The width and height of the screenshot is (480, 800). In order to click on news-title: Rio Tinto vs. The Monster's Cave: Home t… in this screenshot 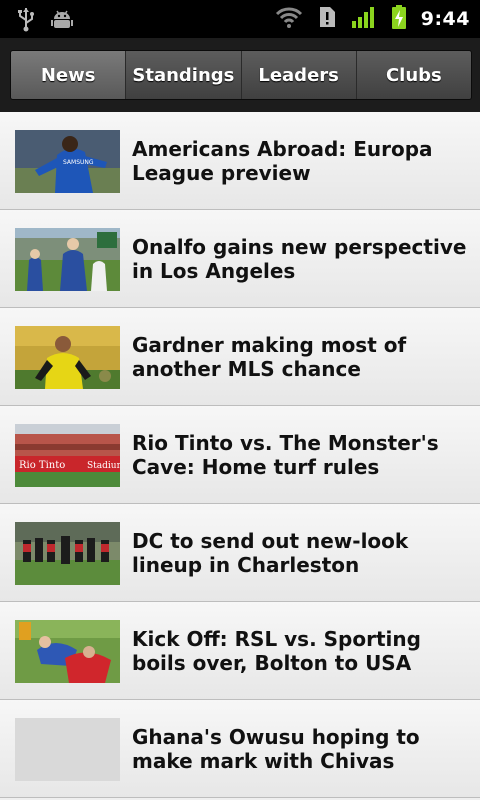, I will do `click(285, 454)`.